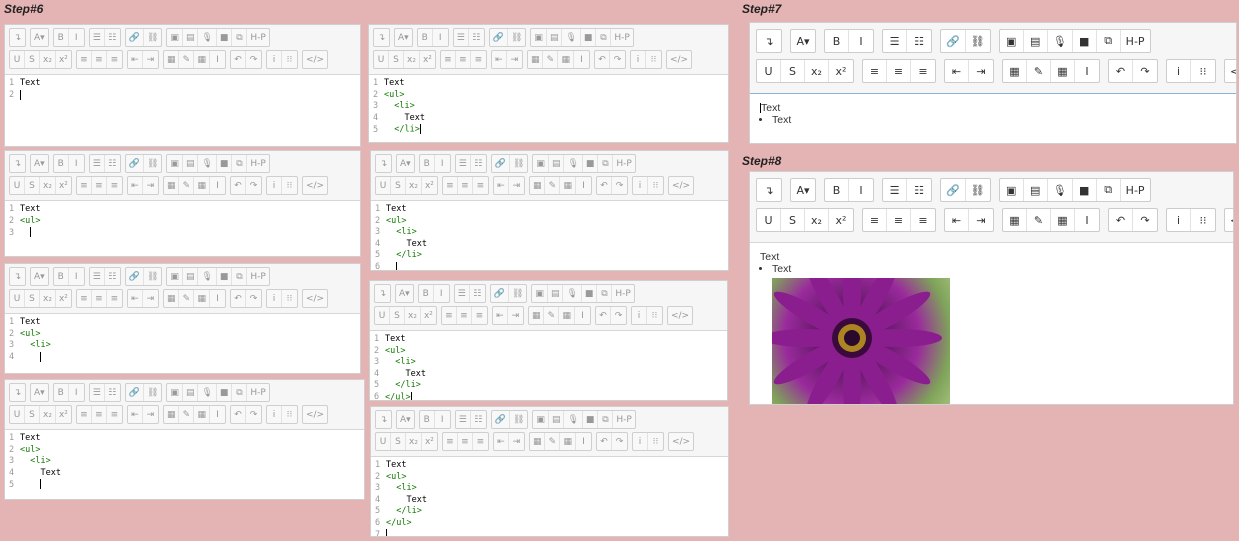 This screenshot has height=541, width=1239. What do you see at coordinates (175, 276) in the screenshot?
I see `image-icon: ▣` at bounding box center [175, 276].